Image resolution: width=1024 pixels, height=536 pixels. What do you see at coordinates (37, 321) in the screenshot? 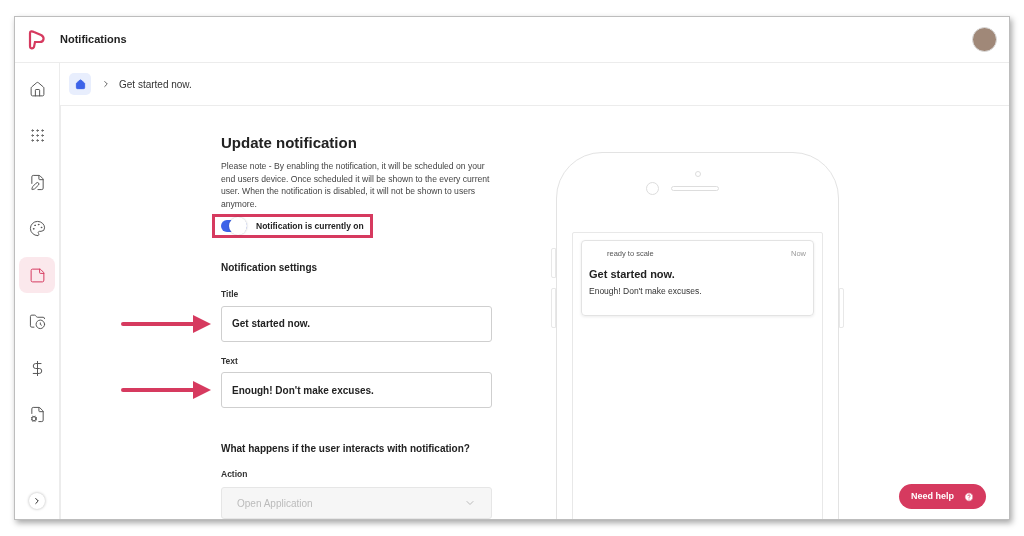
I see `folder-clock-icon` at bounding box center [37, 321].